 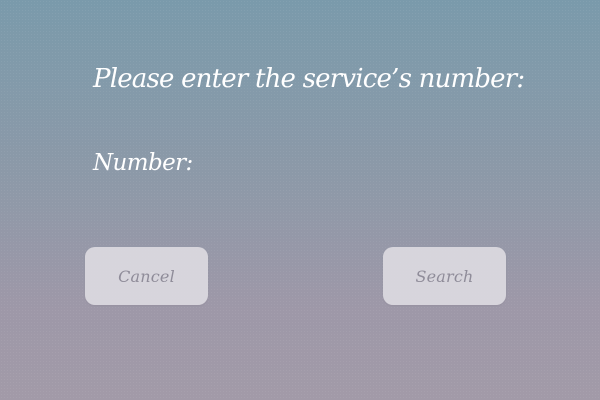 What do you see at coordinates (444, 276) in the screenshot?
I see `search-button: Search` at bounding box center [444, 276].